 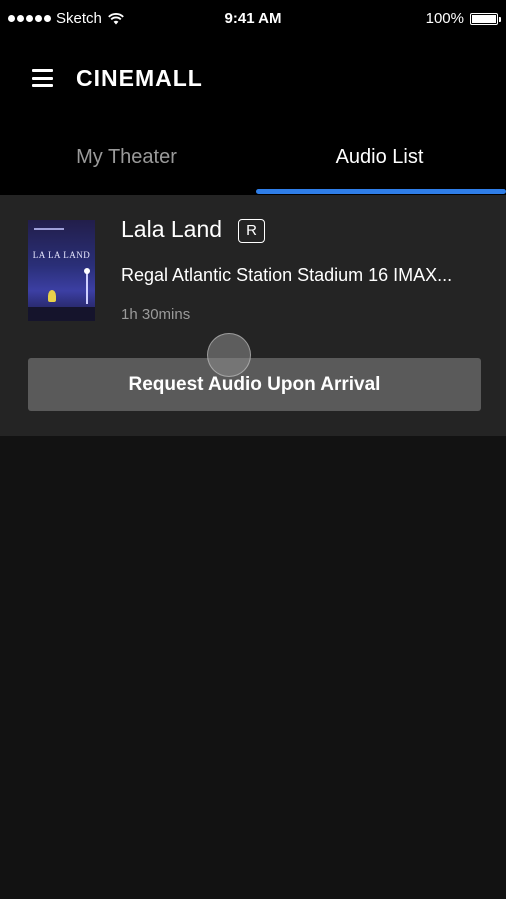 I want to click on tab-label: My Theater, so click(x=126, y=157).